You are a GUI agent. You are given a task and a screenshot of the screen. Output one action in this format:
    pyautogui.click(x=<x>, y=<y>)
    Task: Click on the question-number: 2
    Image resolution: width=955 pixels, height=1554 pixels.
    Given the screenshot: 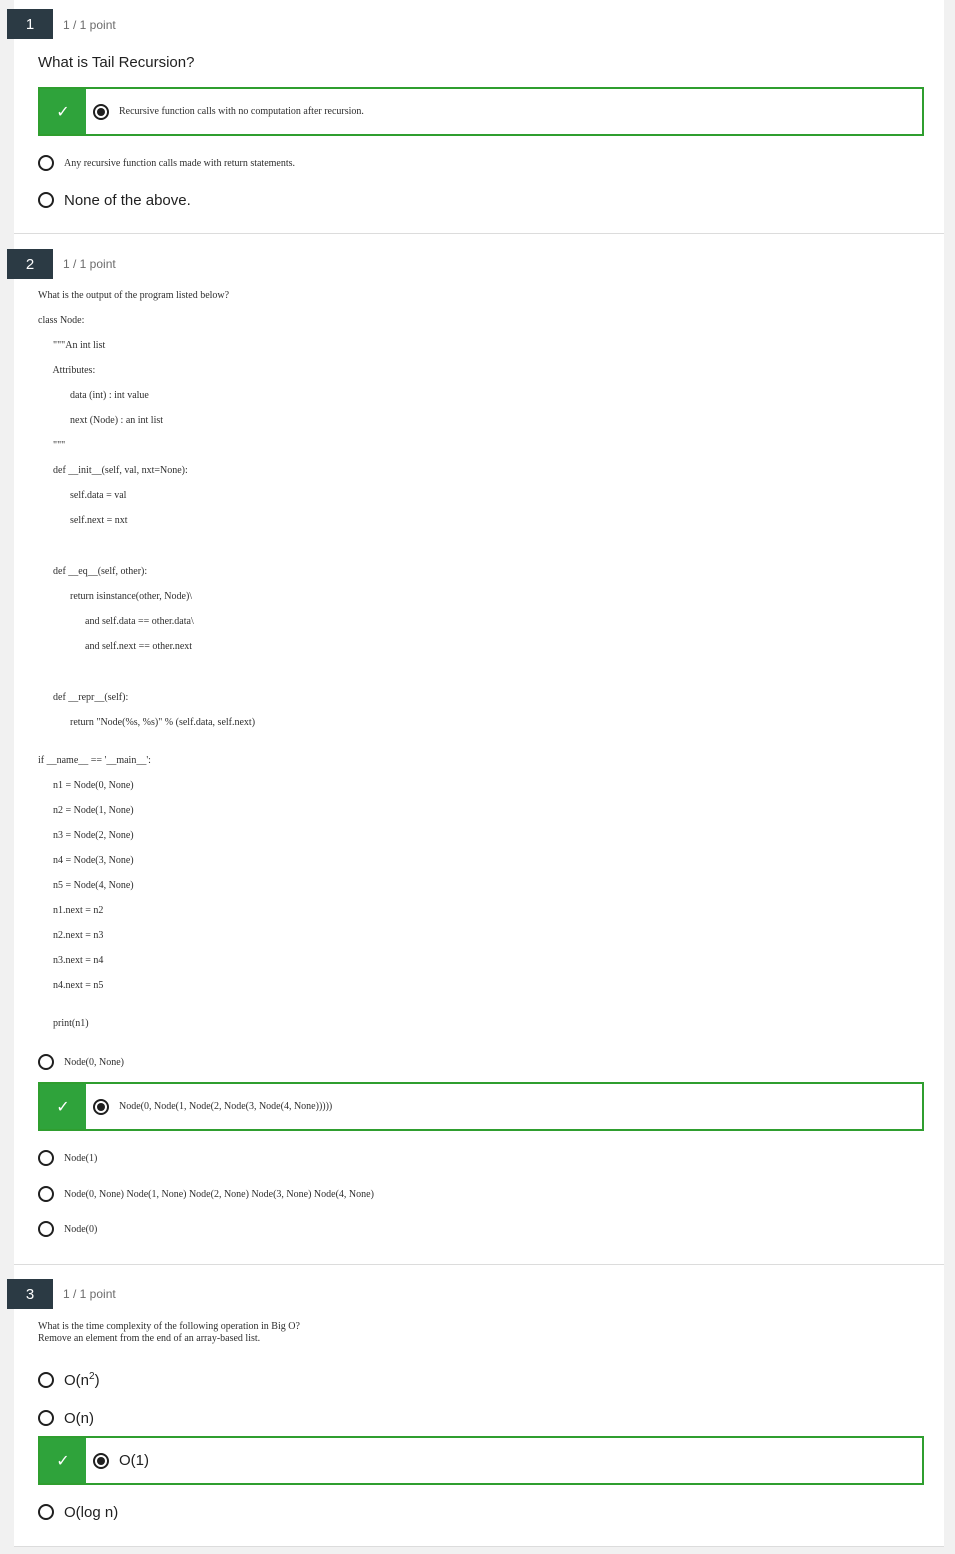 What is the action you would take?
    pyautogui.click(x=30, y=264)
    